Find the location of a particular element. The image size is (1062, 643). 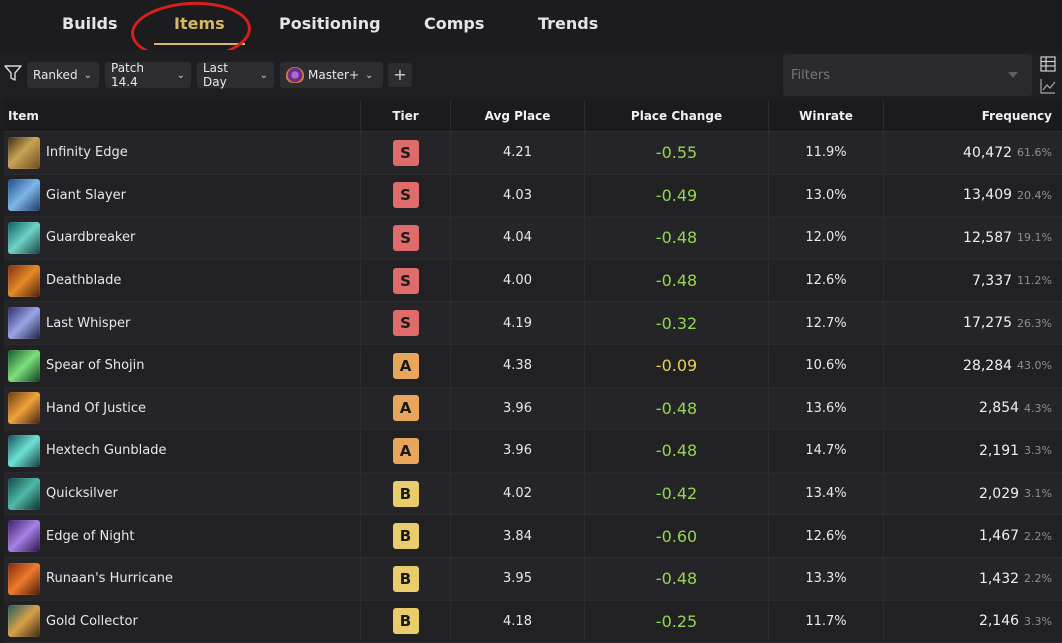

giant-slayer-icon is located at coordinates (24, 195).